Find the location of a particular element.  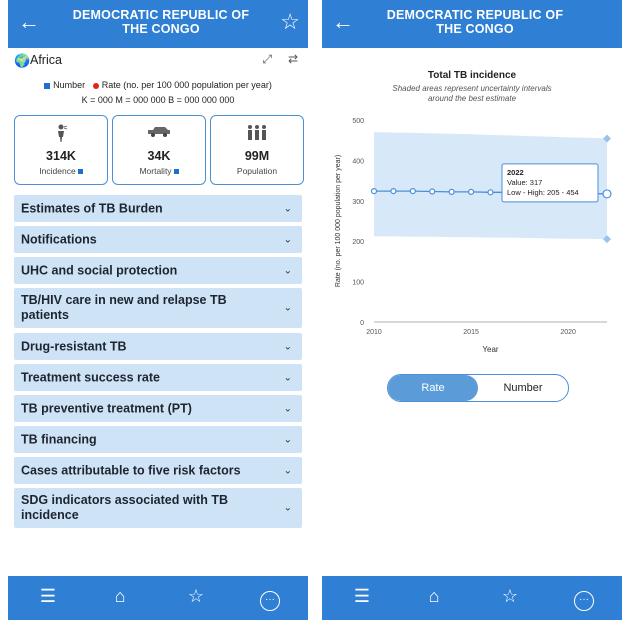

rate-number-toggle: Rate Number is located at coordinates (478, 388).